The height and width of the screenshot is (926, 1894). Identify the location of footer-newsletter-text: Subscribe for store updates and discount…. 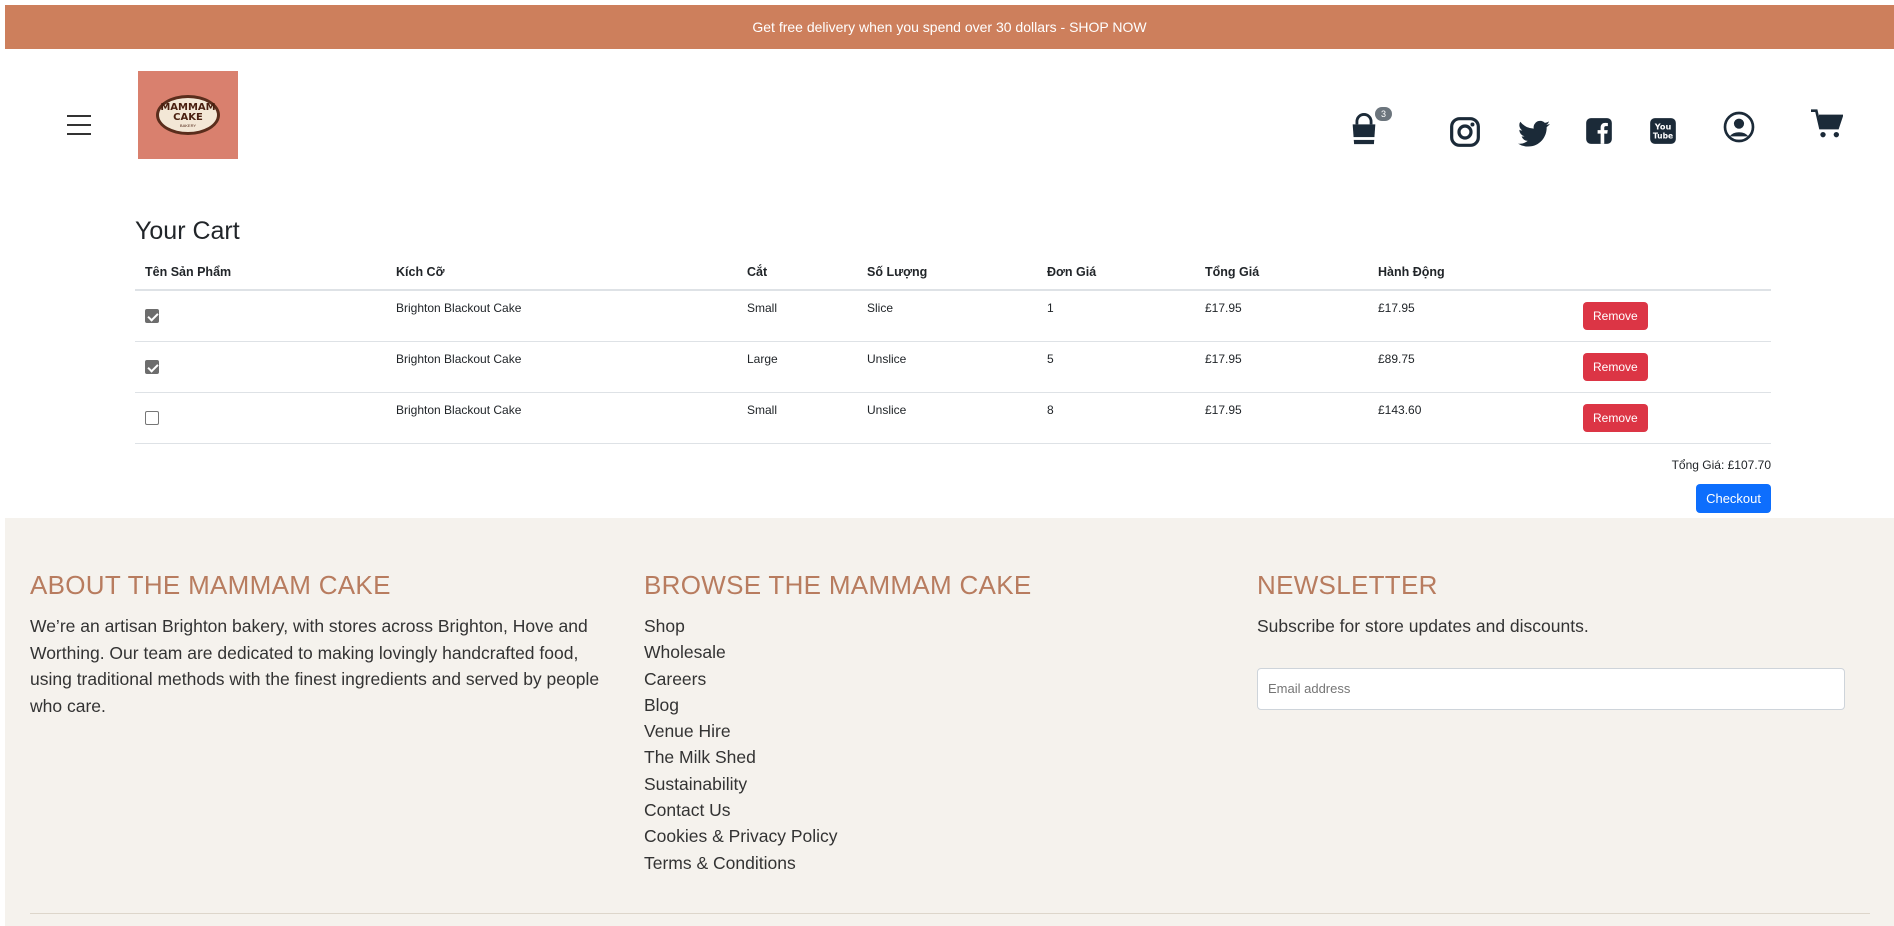
(1423, 626).